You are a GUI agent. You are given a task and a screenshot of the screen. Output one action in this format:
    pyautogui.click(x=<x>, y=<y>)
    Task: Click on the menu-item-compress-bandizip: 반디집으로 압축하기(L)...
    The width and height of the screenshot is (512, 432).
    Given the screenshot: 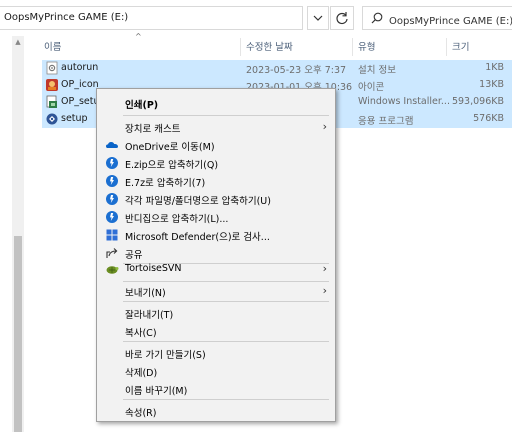 What is the action you would take?
    pyautogui.click(x=216, y=217)
    